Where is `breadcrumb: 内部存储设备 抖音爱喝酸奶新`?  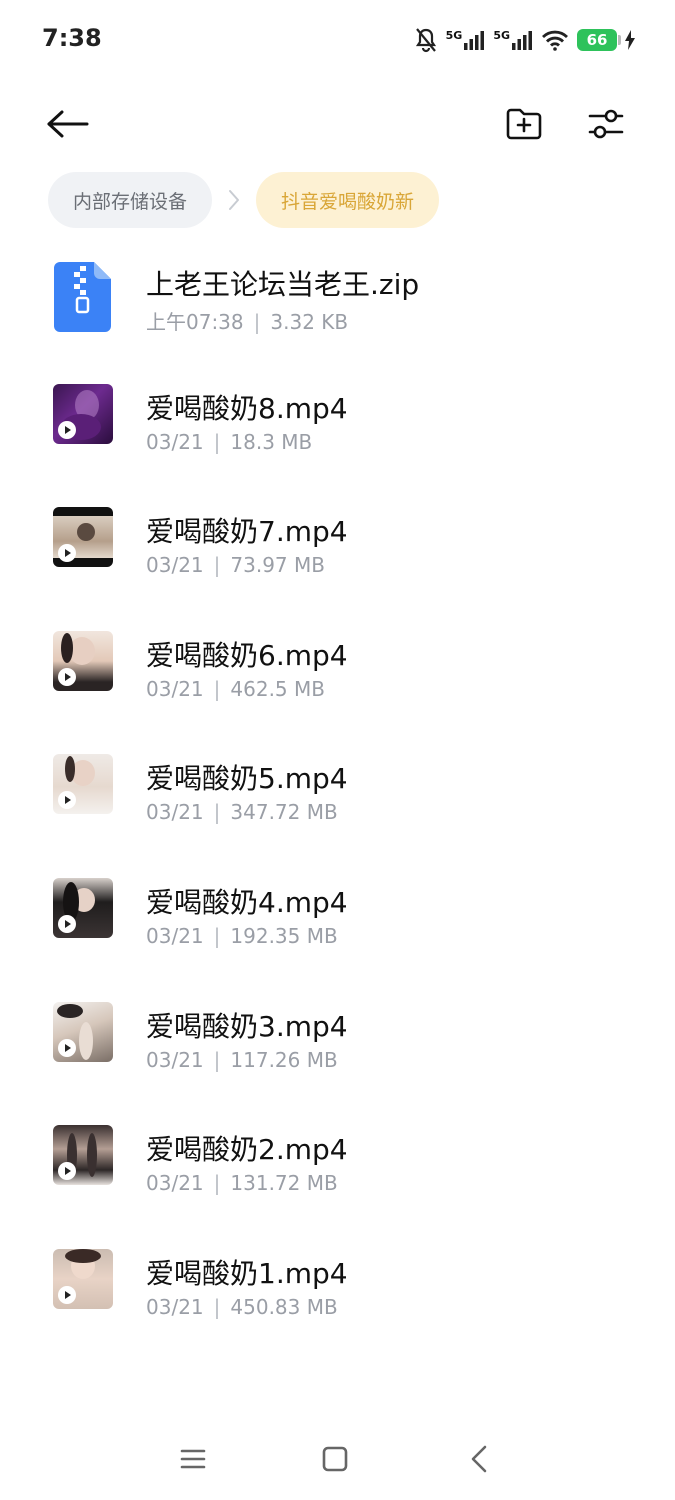
breadcrumb: 内部存储设备 抖音爱喝酸奶新 is located at coordinates (244, 200).